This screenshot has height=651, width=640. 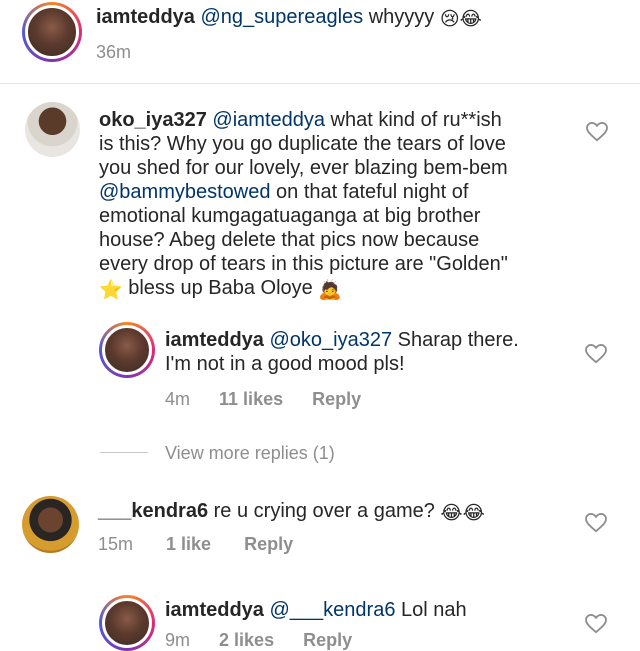 What do you see at coordinates (178, 399) in the screenshot?
I see `reply-time: 4m` at bounding box center [178, 399].